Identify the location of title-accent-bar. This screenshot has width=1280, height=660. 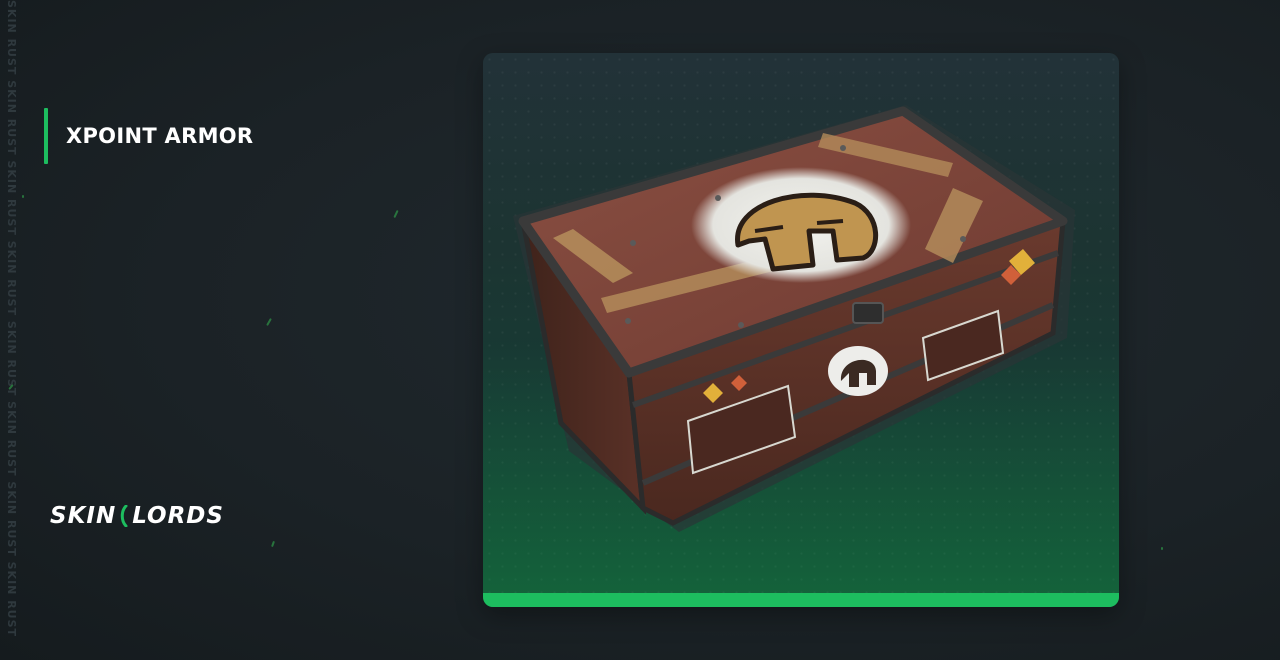
(46, 136).